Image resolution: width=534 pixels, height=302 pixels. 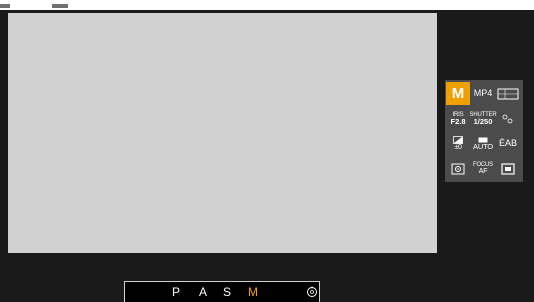 What do you see at coordinates (227, 292) in the screenshot?
I see `mode-s: S` at bounding box center [227, 292].